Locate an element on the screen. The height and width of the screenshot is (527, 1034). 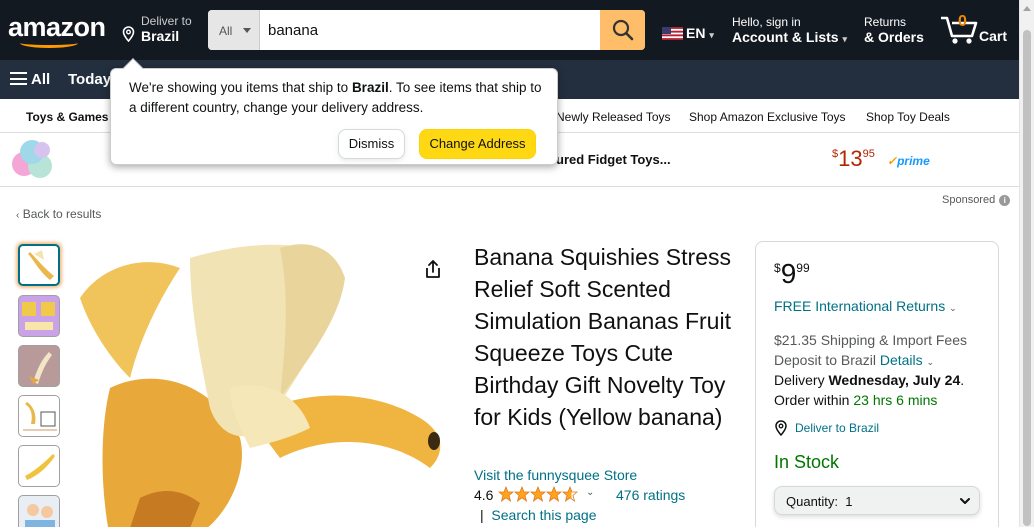
search-icon is located at coordinates (622, 30).